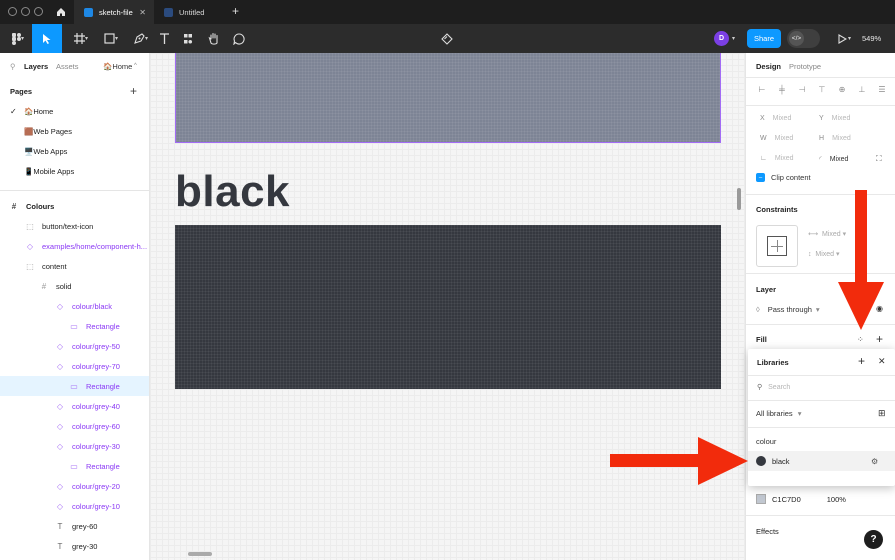 The image size is (895, 560). Describe the element at coordinates (768, 66) in the screenshot. I see `tab-design: Design` at that location.